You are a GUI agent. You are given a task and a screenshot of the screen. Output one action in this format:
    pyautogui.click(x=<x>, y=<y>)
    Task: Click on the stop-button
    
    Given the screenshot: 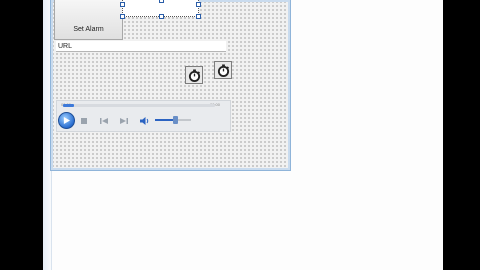 What is the action you would take?
    pyautogui.click(x=83, y=120)
    